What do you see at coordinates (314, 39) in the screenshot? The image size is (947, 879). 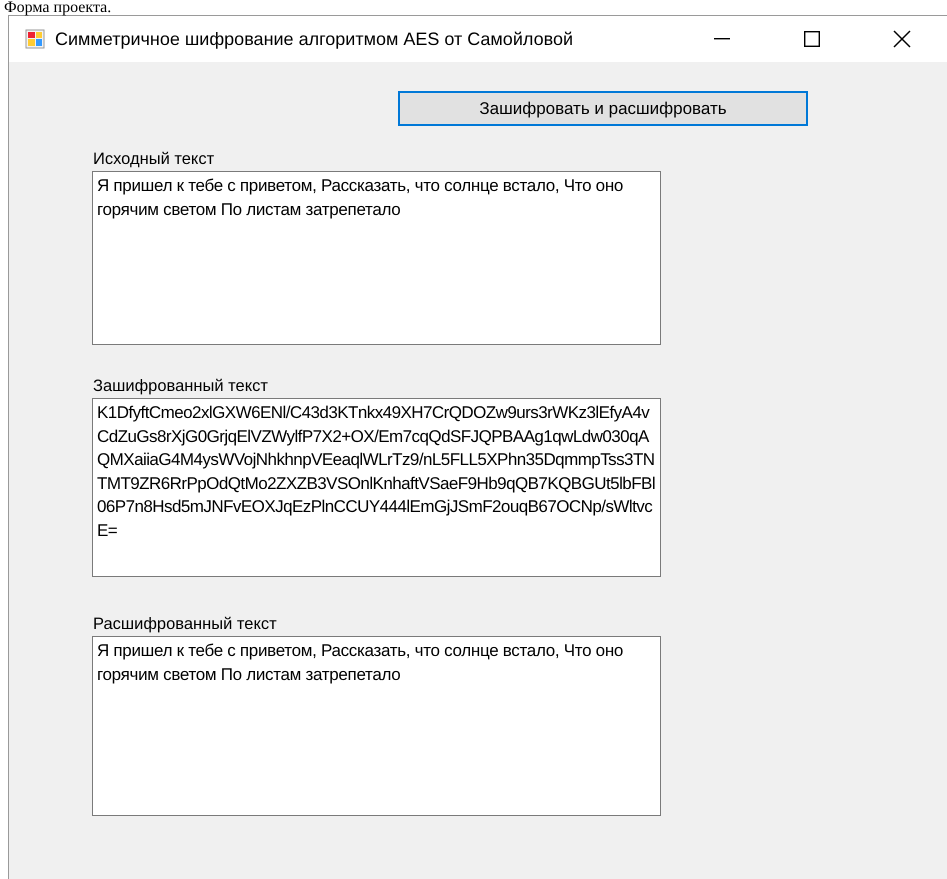 I see `window-title: Симметричное шифрование алгоритмом AES от Самойловой` at bounding box center [314, 39].